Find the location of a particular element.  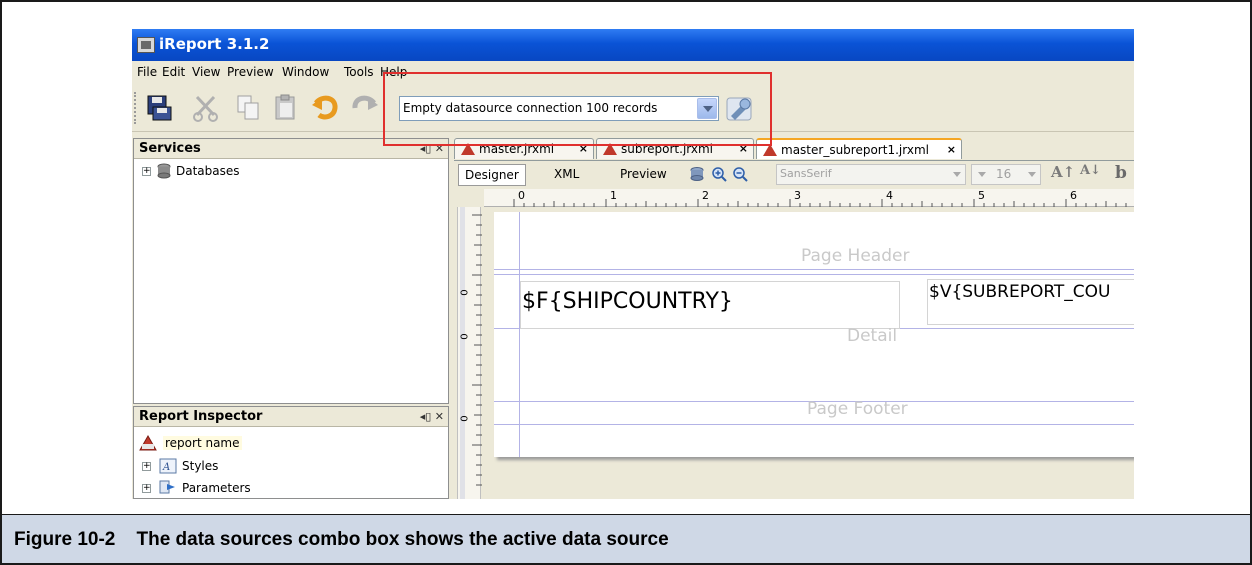

menu-edit: Edit is located at coordinates (173, 72).